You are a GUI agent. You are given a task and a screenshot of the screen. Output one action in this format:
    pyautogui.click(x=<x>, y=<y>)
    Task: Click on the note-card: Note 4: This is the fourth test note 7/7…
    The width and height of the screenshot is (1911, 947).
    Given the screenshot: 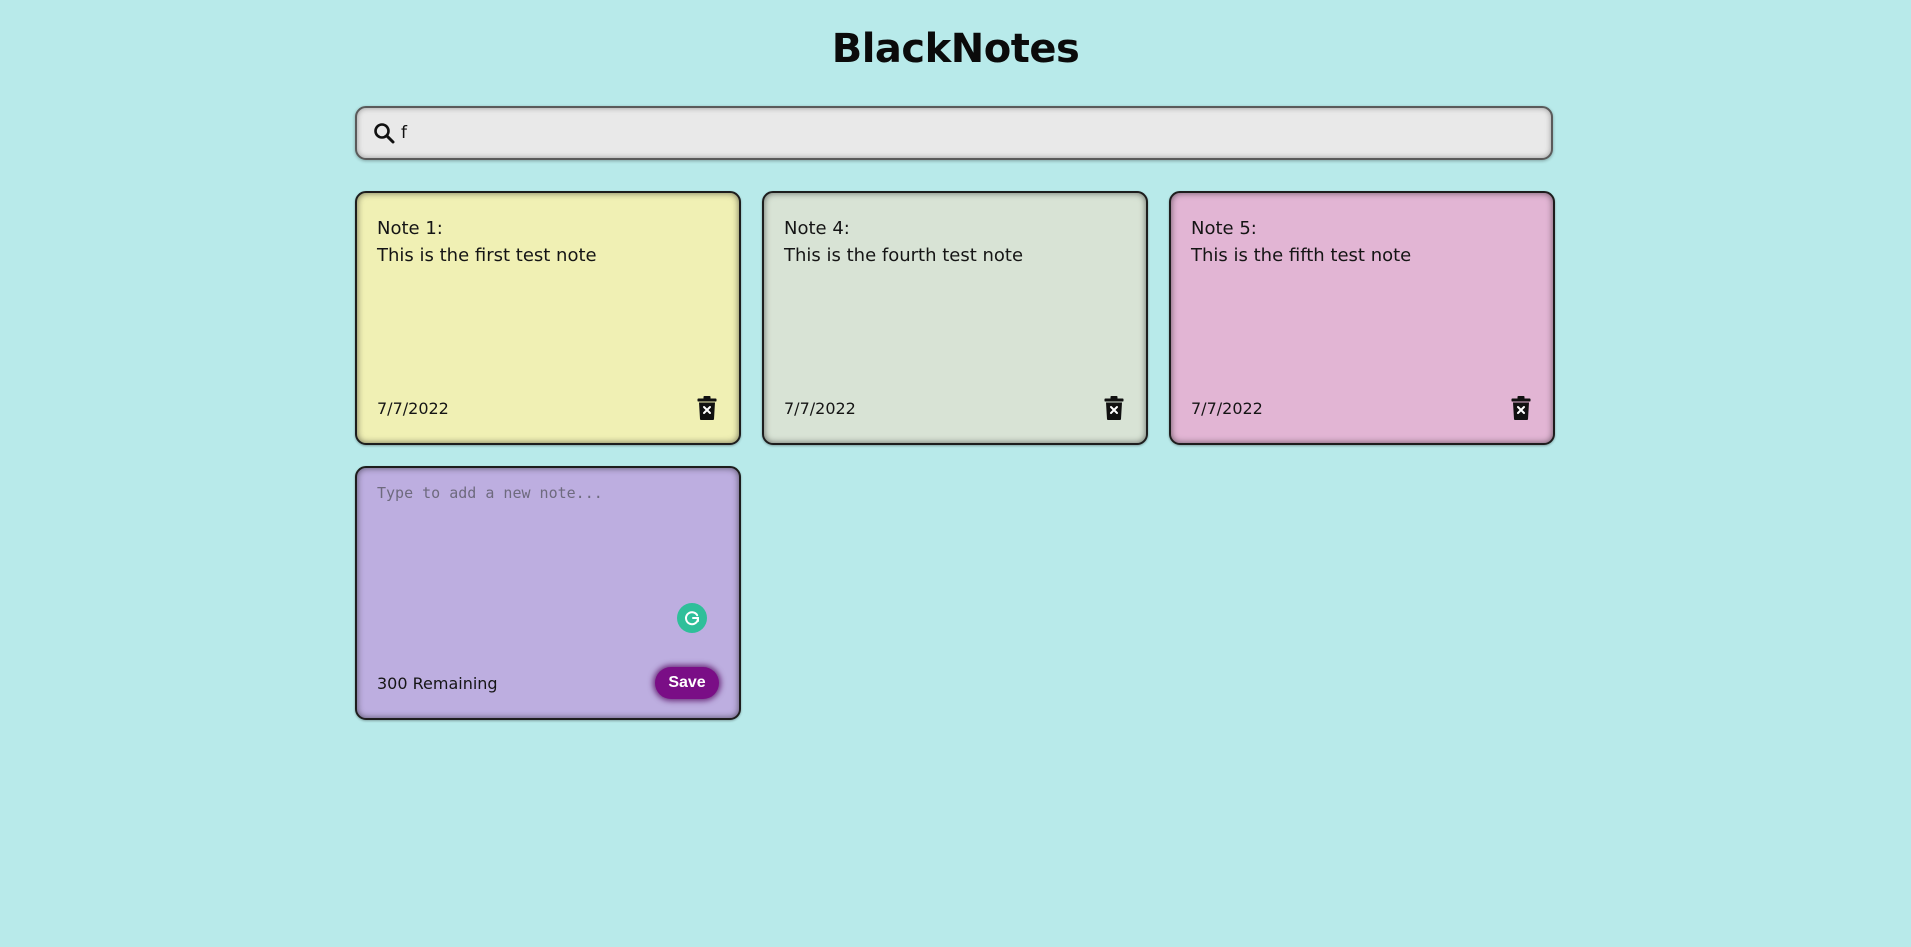 What is the action you would take?
    pyautogui.click(x=955, y=318)
    